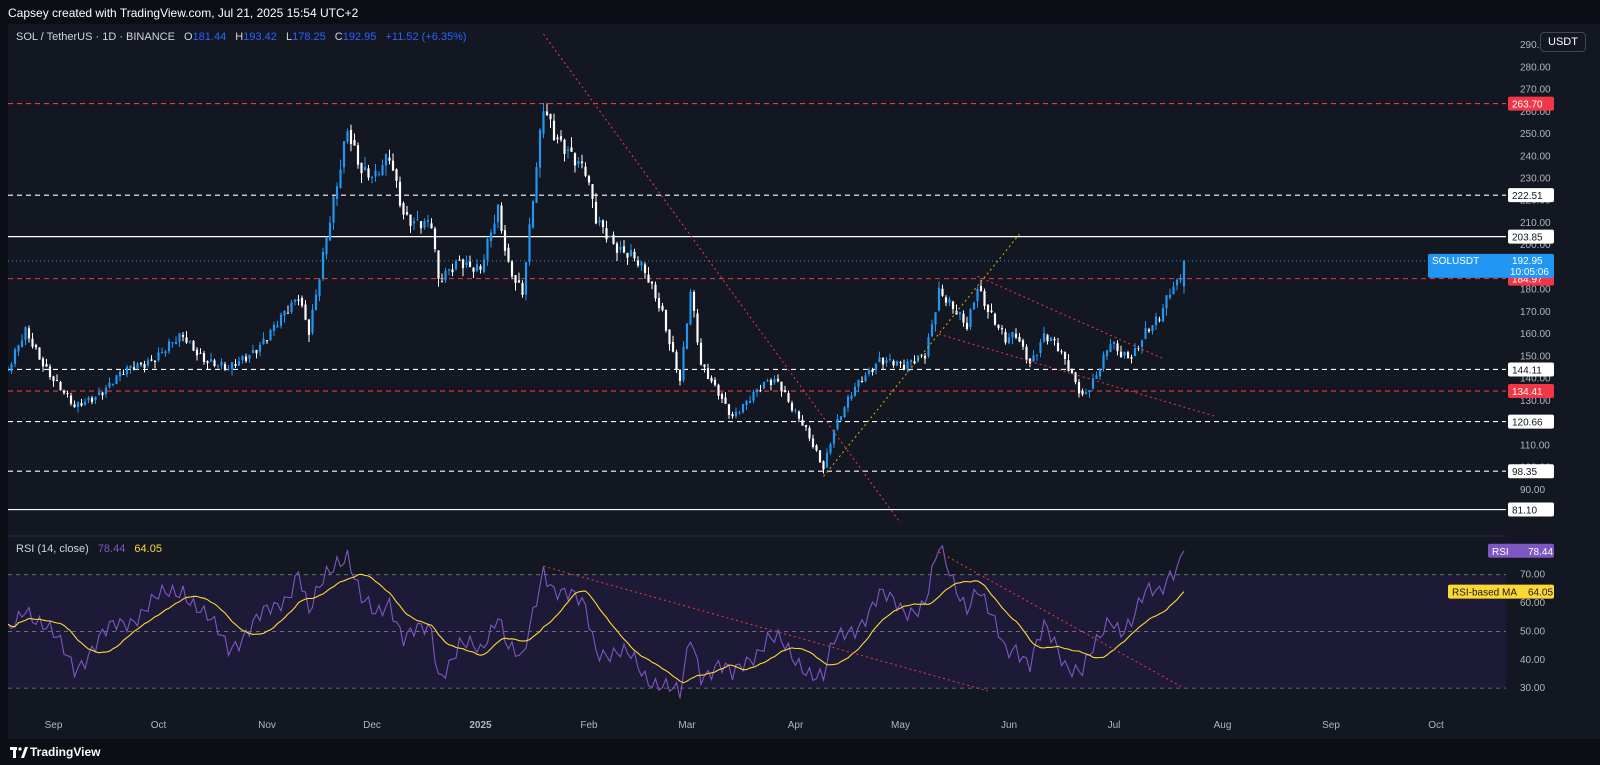 This screenshot has height=765, width=1600. I want to click on last-price-symbol: SOLUSDT, so click(1455, 261).